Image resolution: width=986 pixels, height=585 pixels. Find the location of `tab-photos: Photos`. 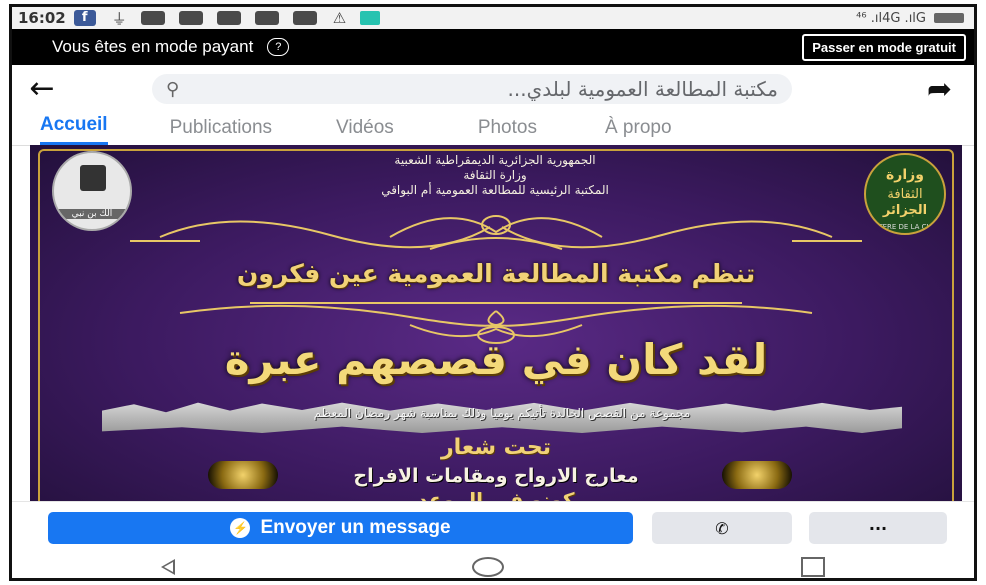

tab-photos: Photos is located at coordinates (507, 131).